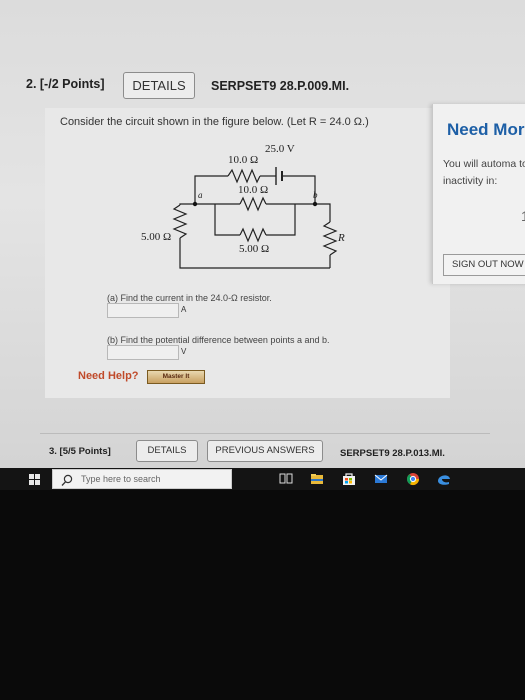 The image size is (525, 700). Describe the element at coordinates (167, 451) in the screenshot. I see `question-3-details-button: DETAILS` at that location.